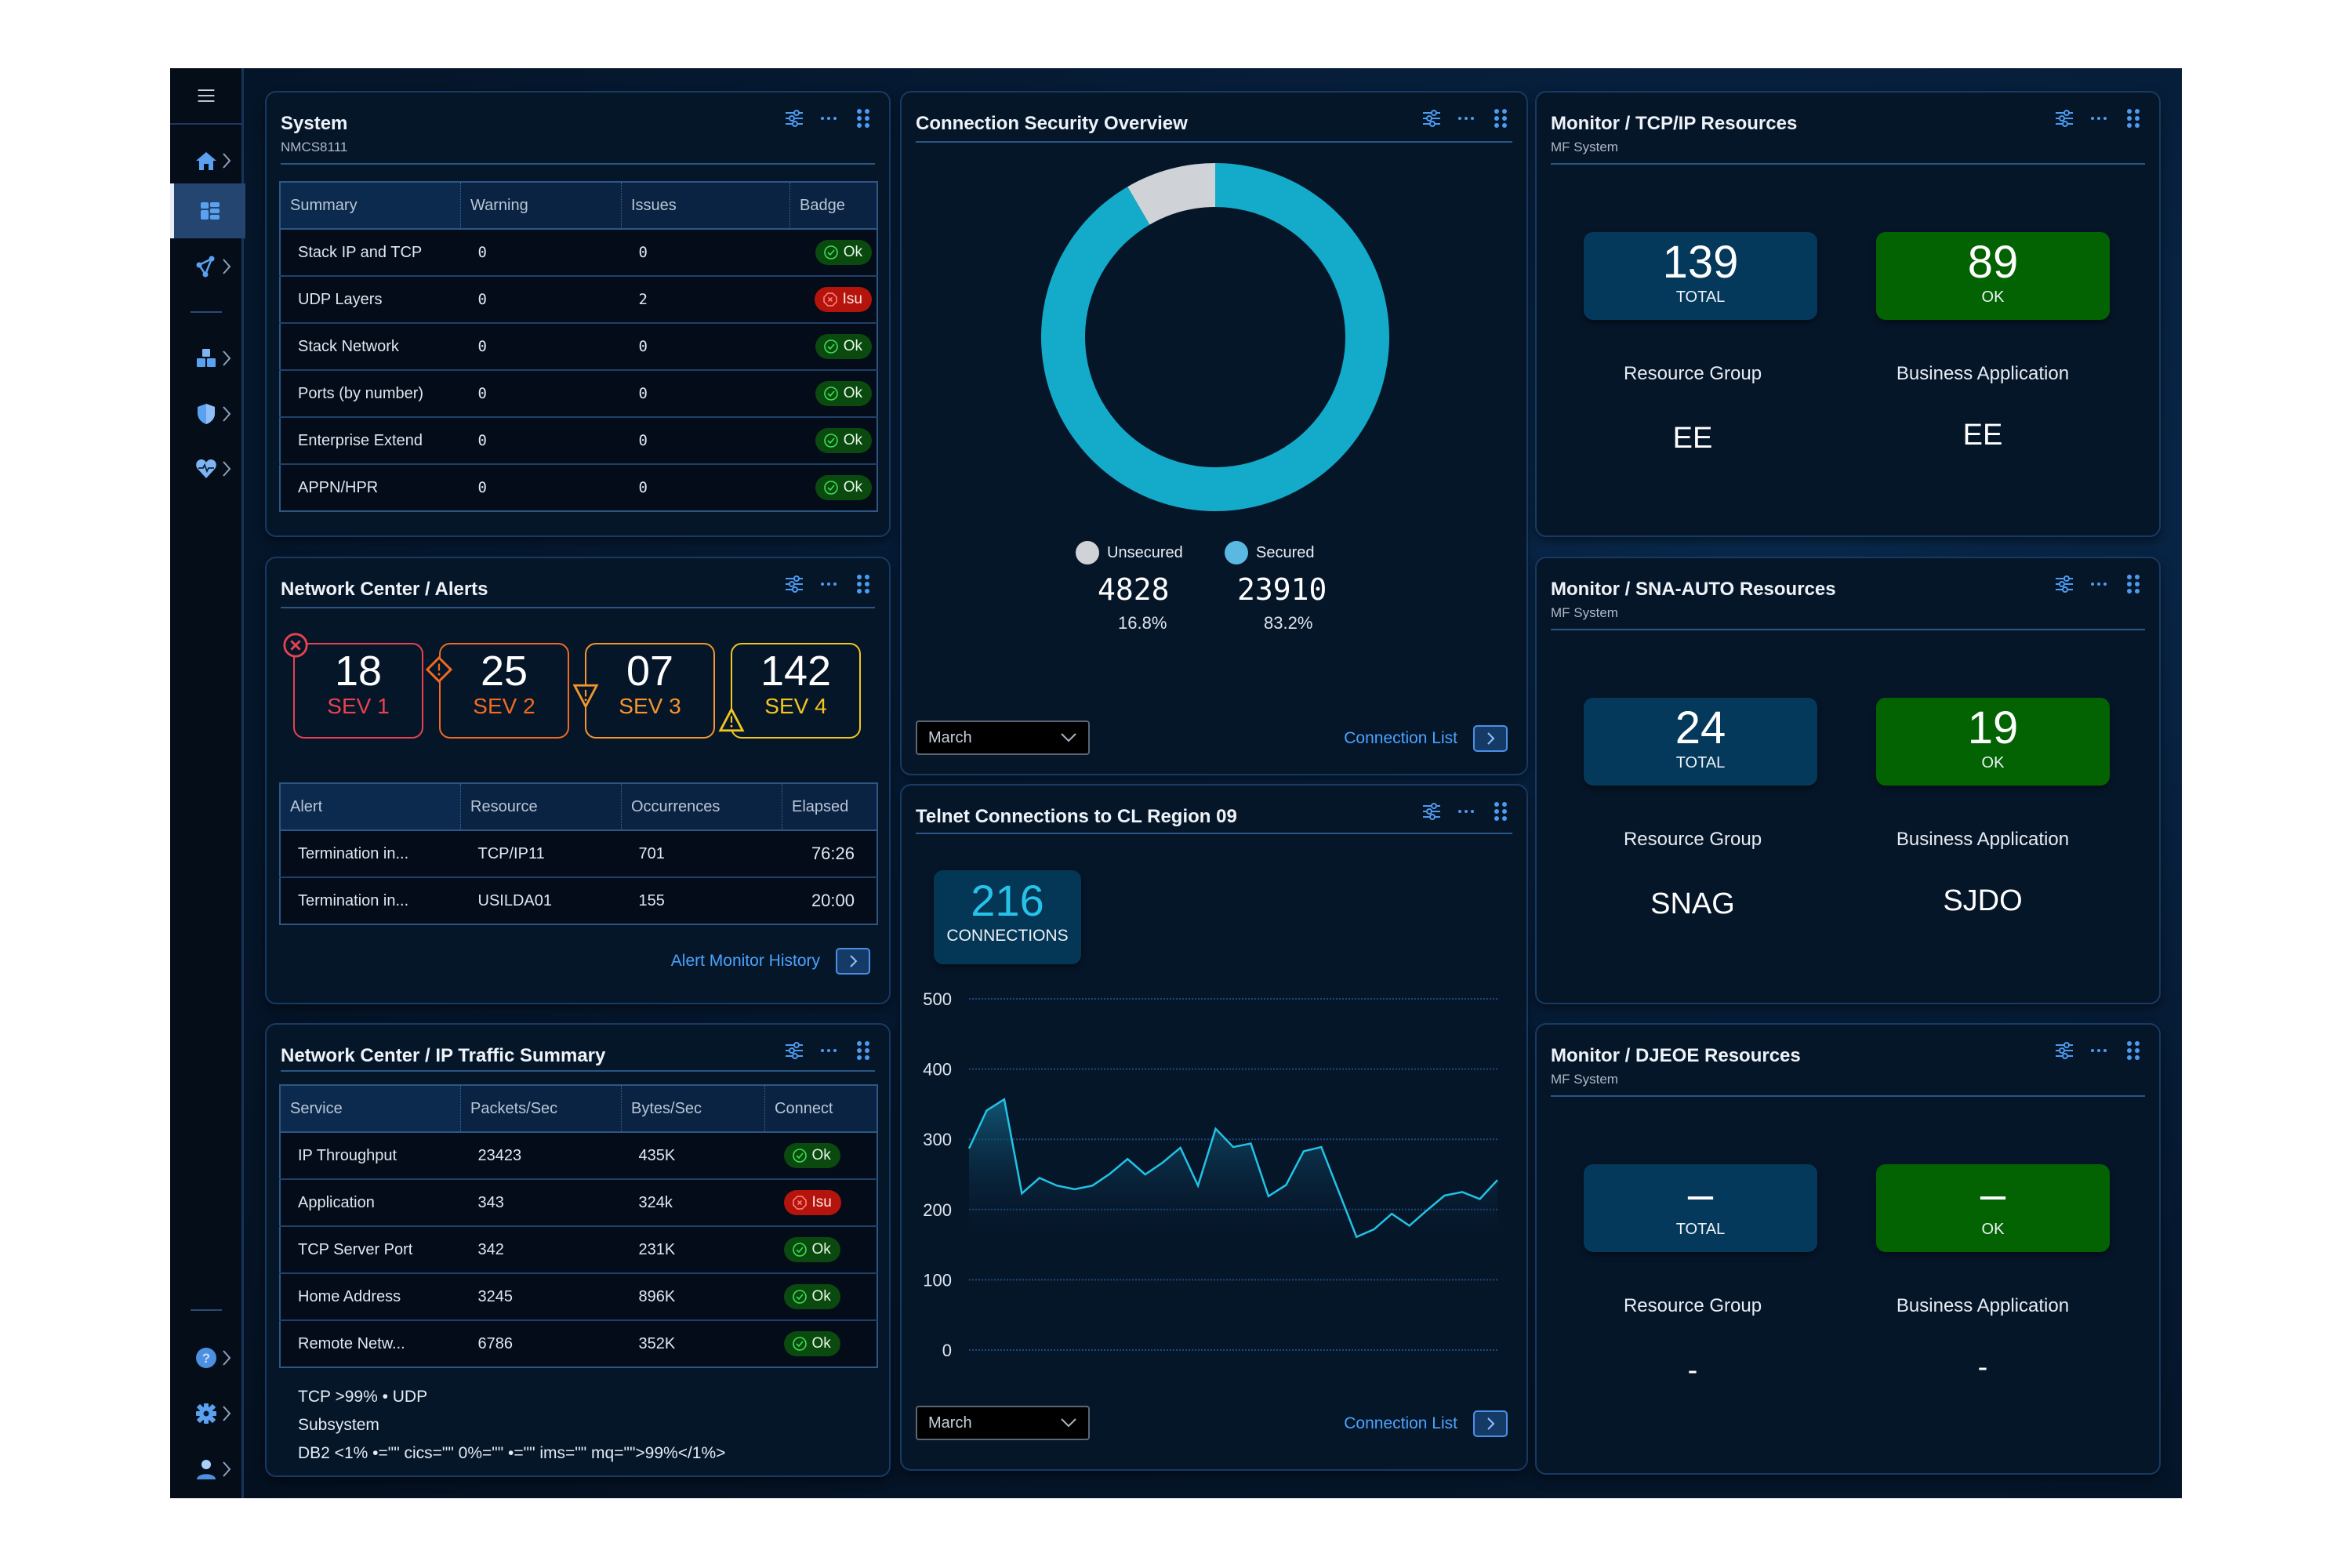  I want to click on table-row: Enterprise Extend 0 0 Ok, so click(578, 441).